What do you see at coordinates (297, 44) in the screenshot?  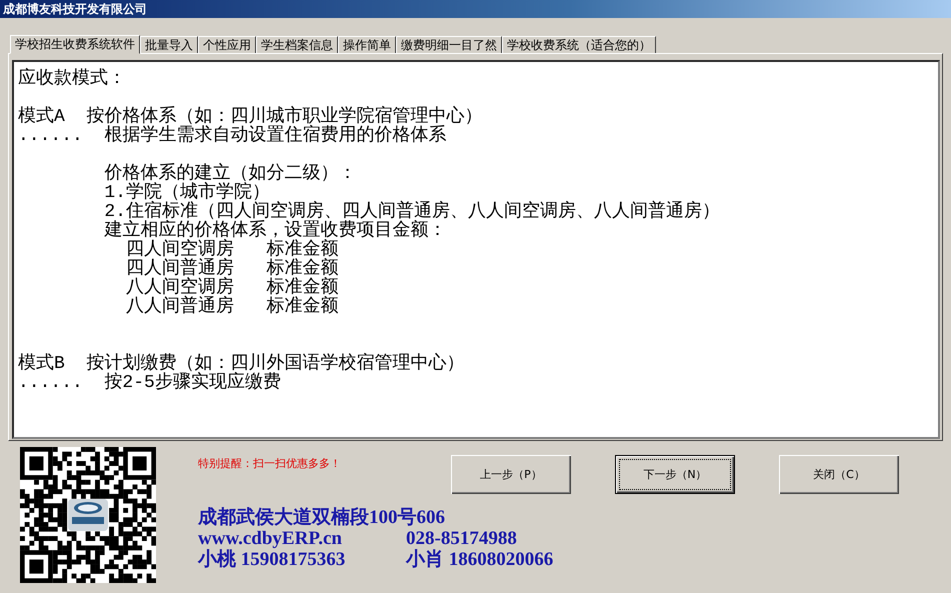 I see `tab: 学生档案信息` at bounding box center [297, 44].